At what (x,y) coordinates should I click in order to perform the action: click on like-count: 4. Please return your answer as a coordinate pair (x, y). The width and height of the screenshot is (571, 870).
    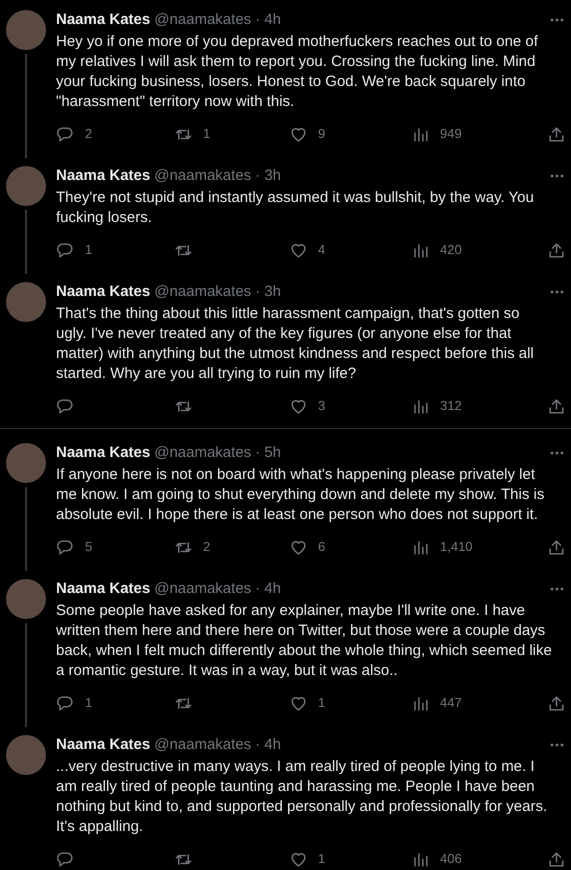
    Looking at the image, I should click on (322, 250).